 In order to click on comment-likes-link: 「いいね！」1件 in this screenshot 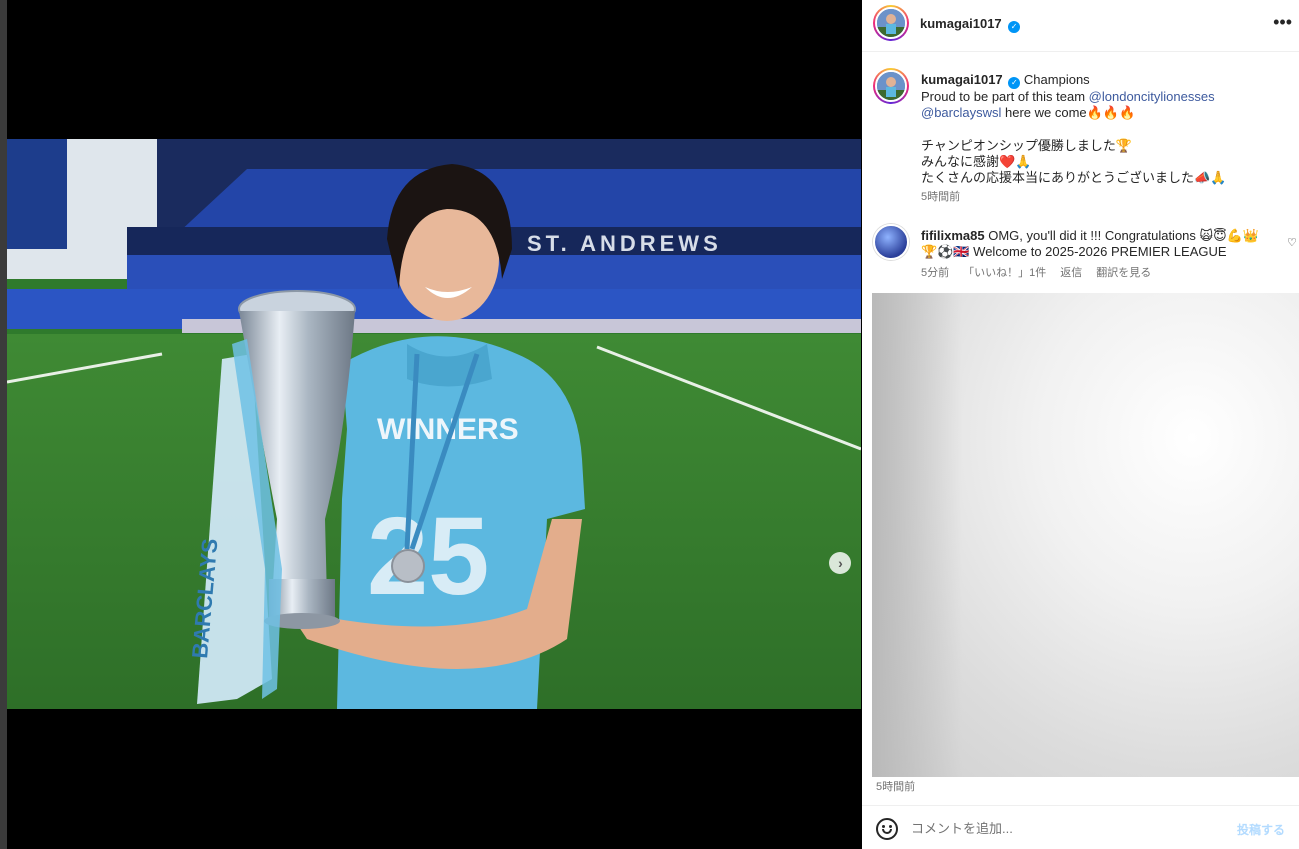, I will do `click(1004, 273)`.